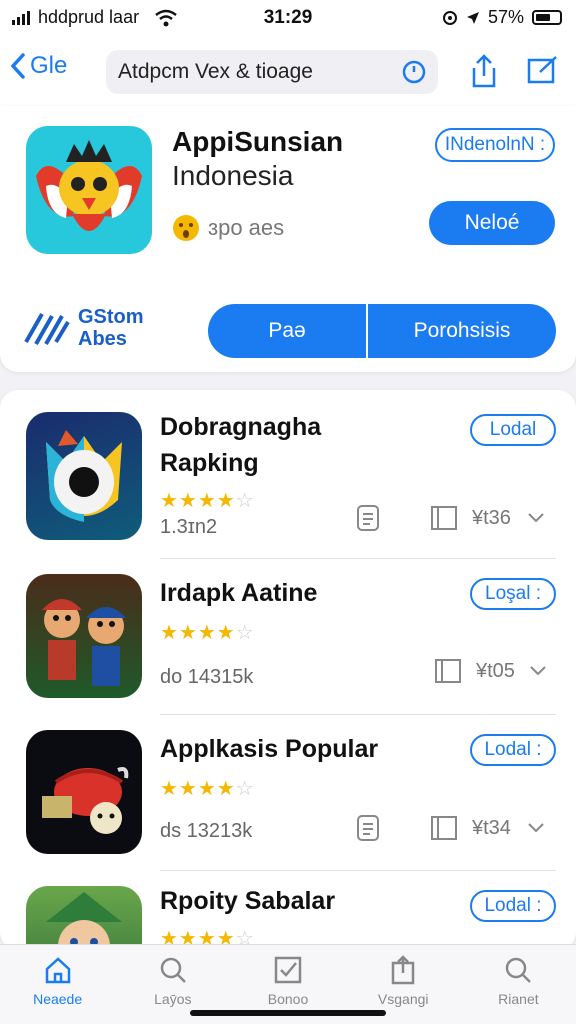 The height and width of the screenshot is (1024, 576). What do you see at coordinates (495, 670) in the screenshot?
I see `price: ¥t05` at bounding box center [495, 670].